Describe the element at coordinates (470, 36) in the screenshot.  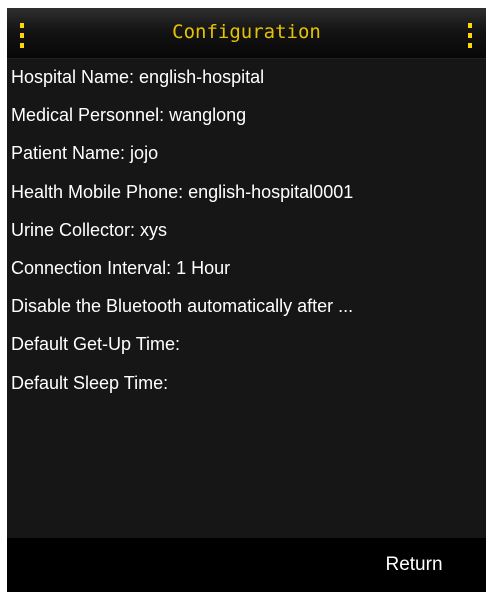
I see `right-menu-dots-icon` at that location.